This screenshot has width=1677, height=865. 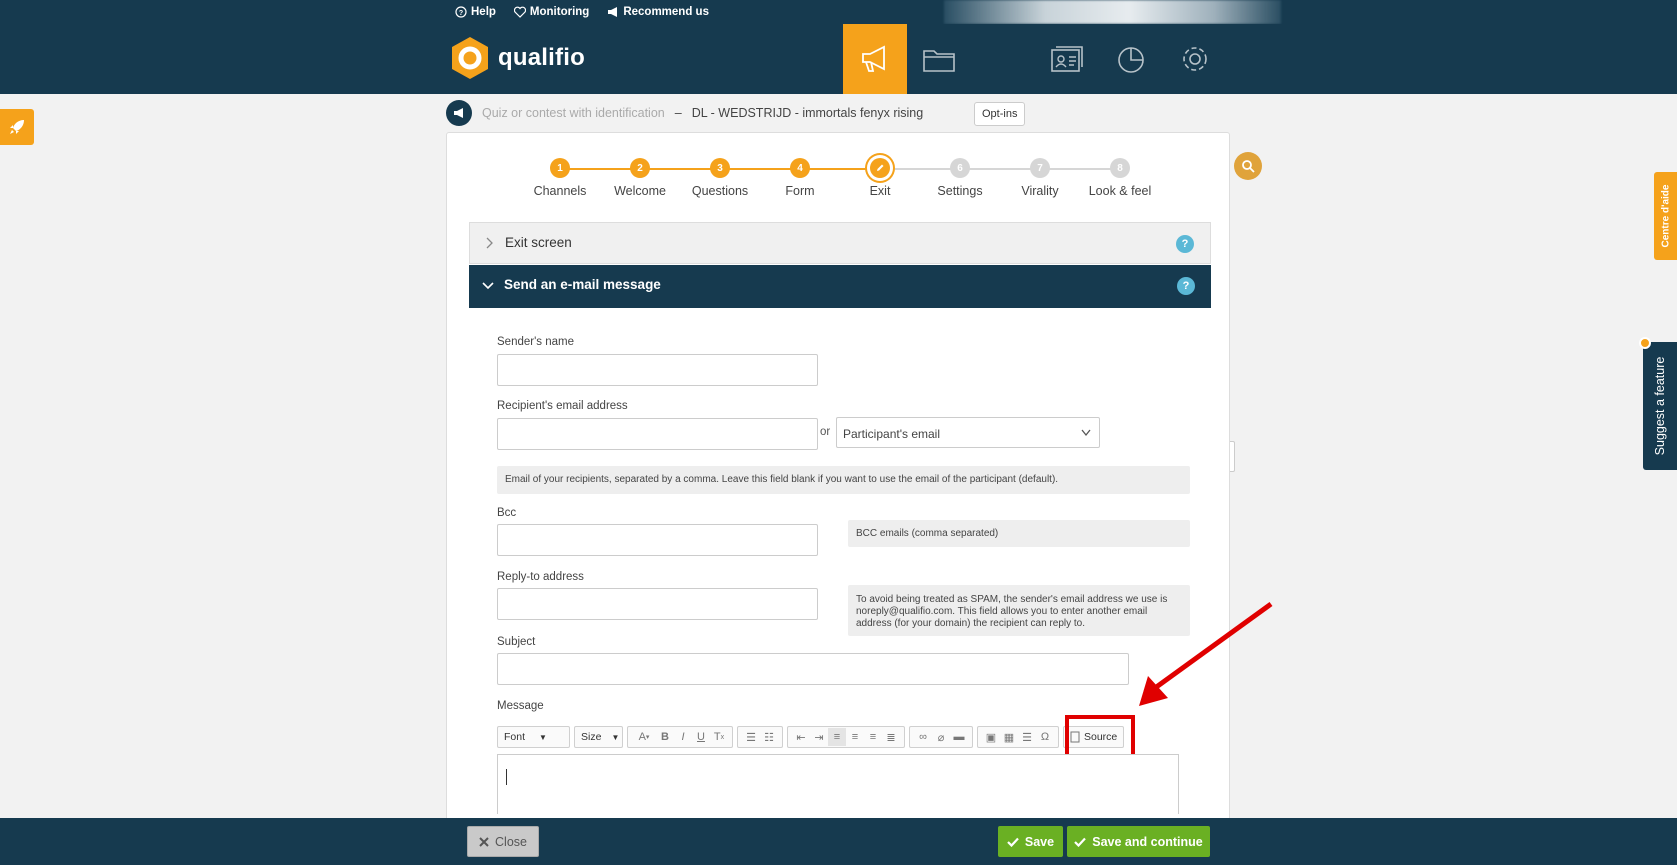 What do you see at coordinates (838, 784) in the screenshot?
I see `message-editor` at bounding box center [838, 784].